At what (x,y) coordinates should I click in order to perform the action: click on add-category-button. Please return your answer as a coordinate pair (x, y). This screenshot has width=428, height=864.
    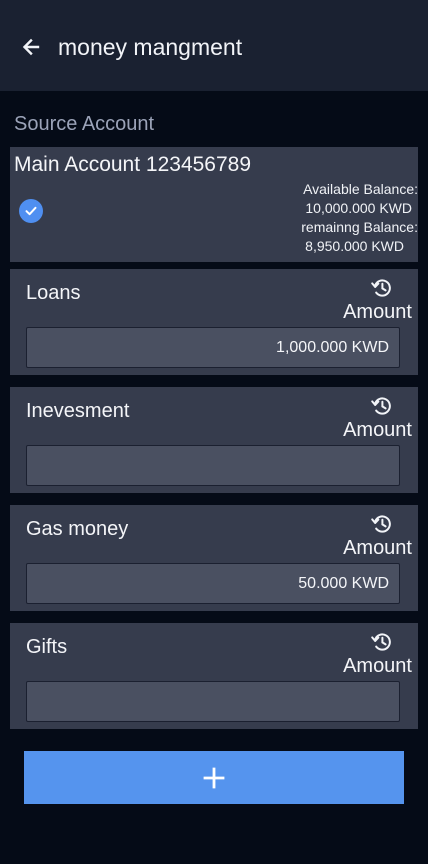
    Looking at the image, I should click on (214, 777).